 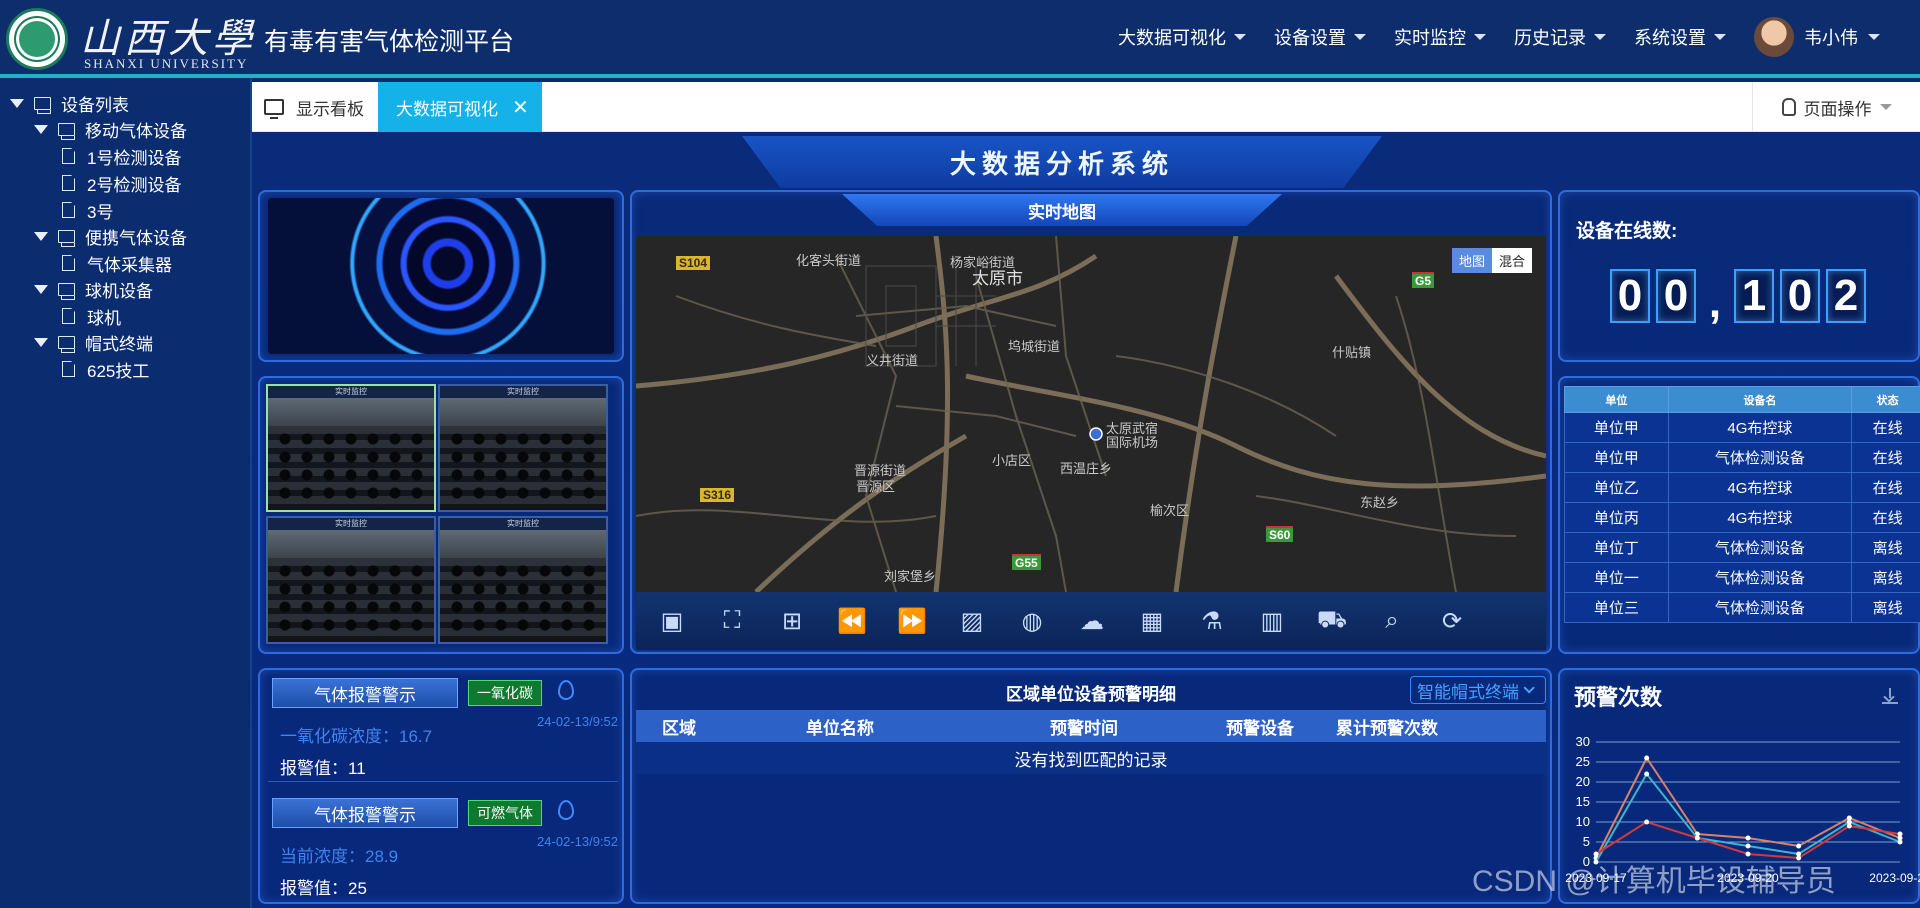 I want to click on online-count-label: 设备在线数:, so click(x=1627, y=231).